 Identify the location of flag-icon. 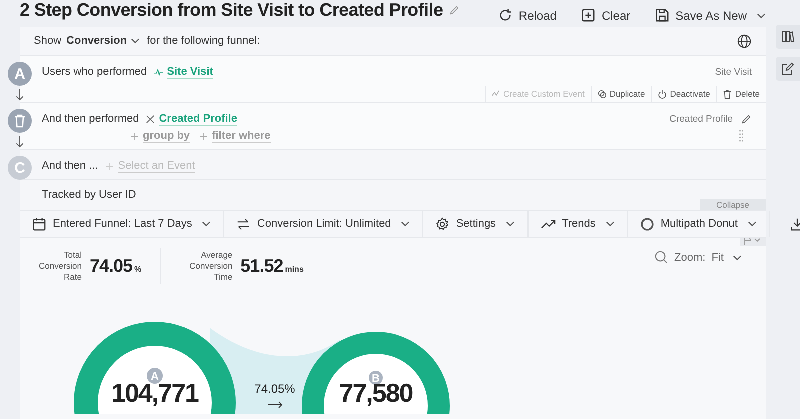
(753, 241).